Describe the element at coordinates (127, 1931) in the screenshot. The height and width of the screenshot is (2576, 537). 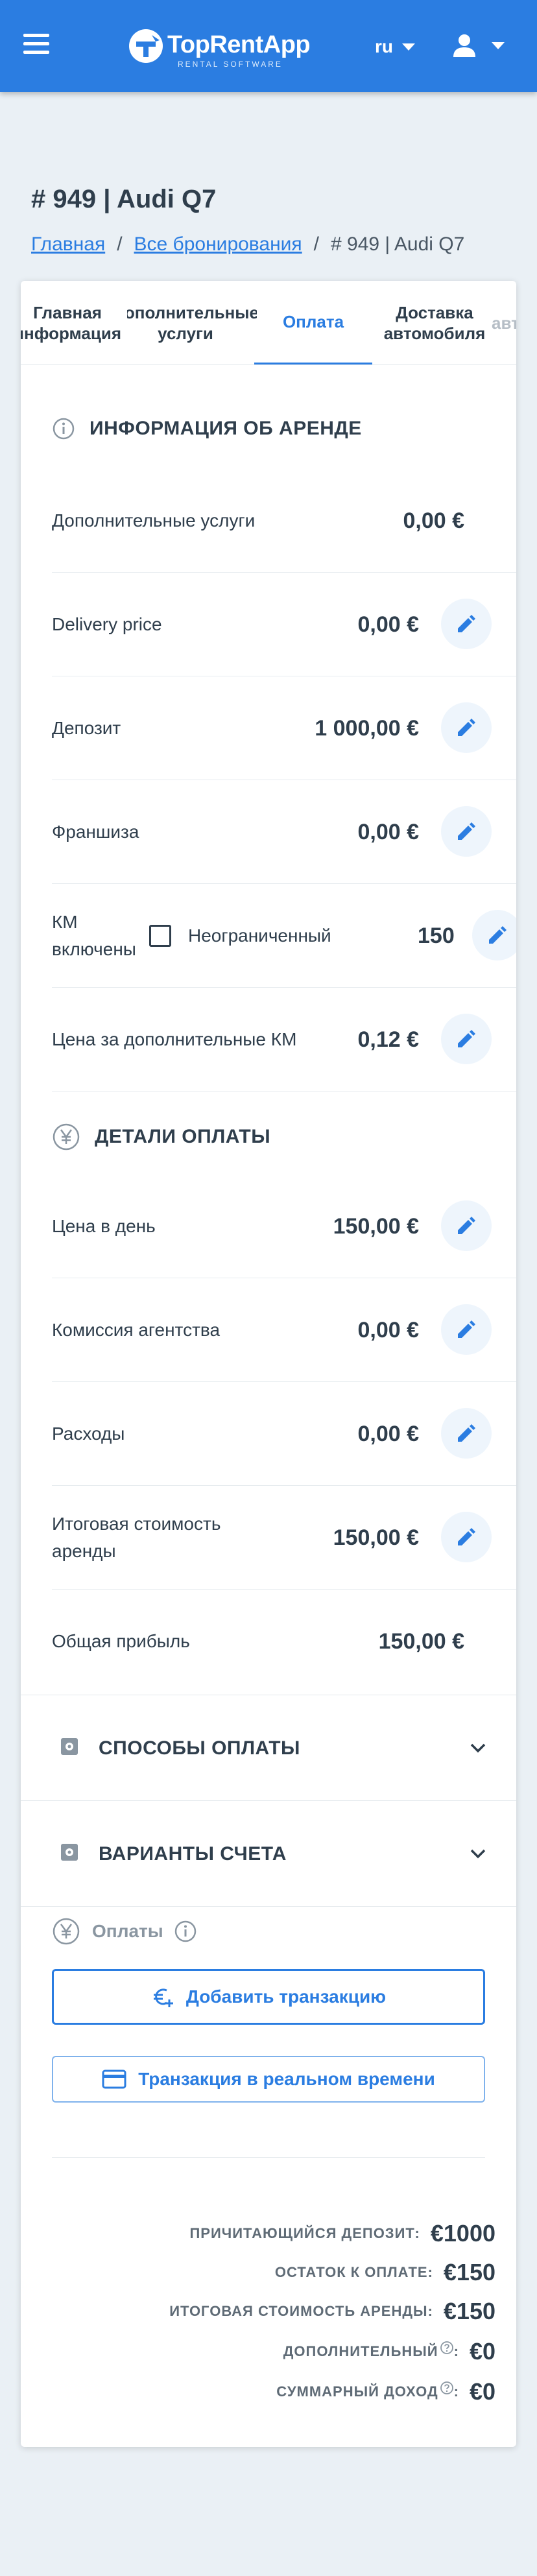
I see `payments-title: Оплаты` at that location.